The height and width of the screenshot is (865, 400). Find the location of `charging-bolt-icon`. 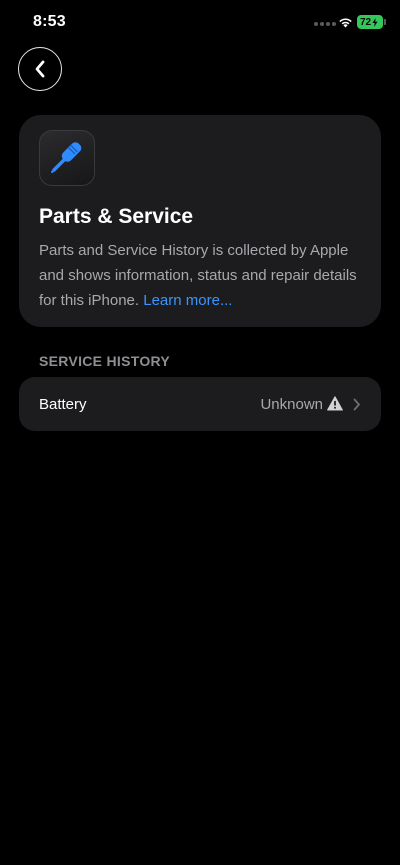

charging-bolt-icon is located at coordinates (375, 22).